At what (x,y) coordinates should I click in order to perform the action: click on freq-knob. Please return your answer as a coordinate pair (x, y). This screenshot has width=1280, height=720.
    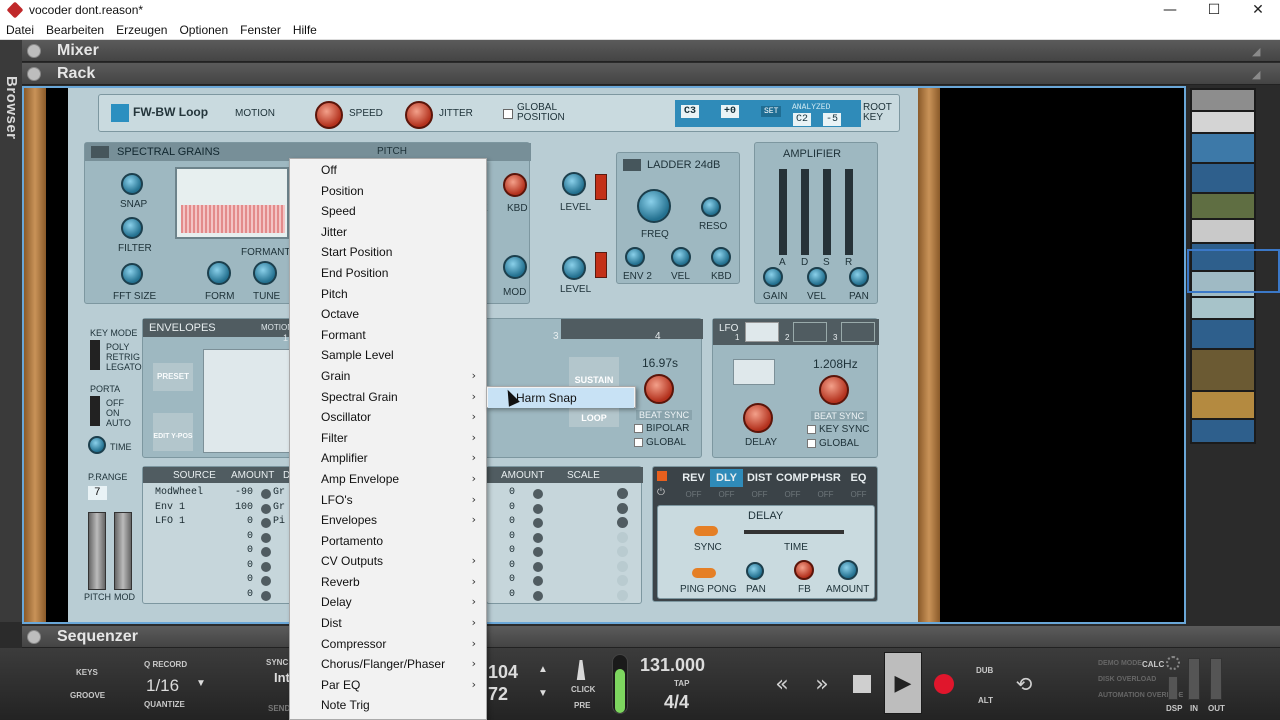
    Looking at the image, I should click on (654, 206).